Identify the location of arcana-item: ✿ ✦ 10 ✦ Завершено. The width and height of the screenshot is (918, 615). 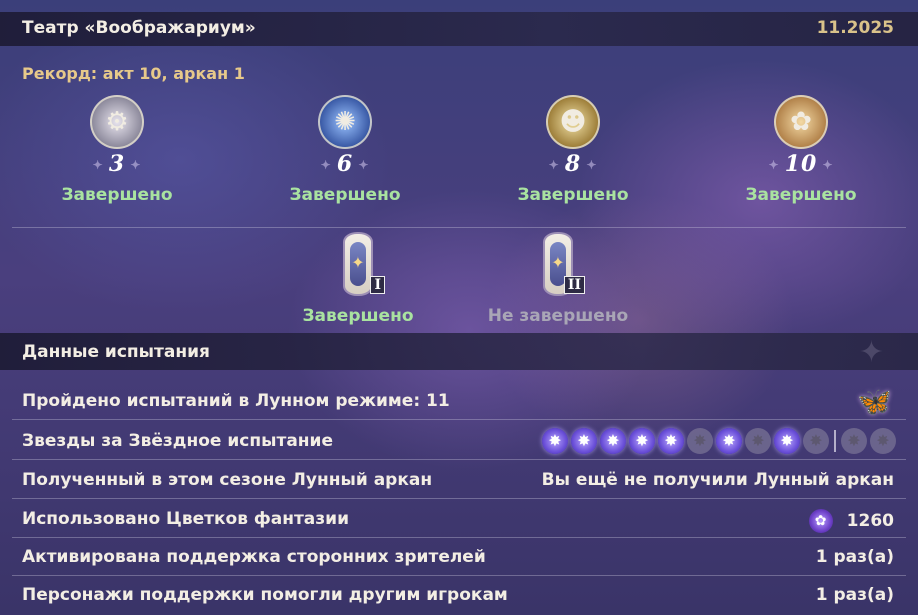
(801, 150).